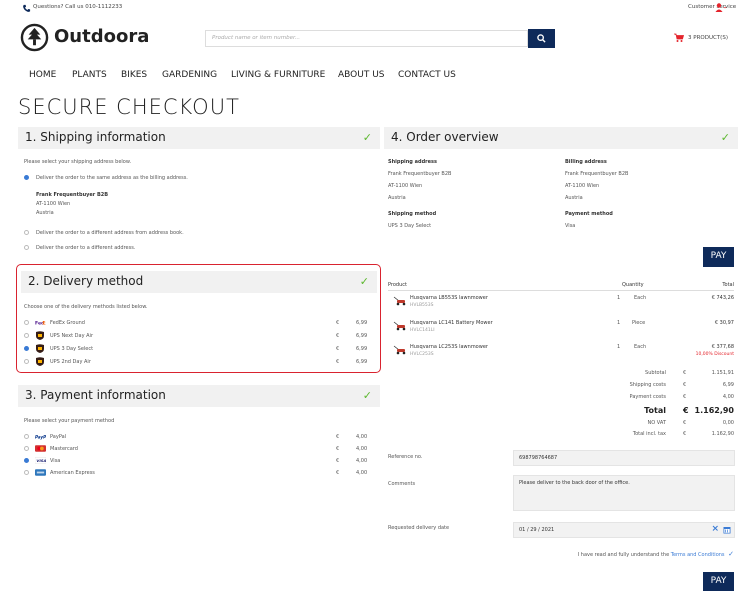 Image resolution: width=754 pixels, height=600 pixels. What do you see at coordinates (727, 530) in the screenshot?
I see `calendar-icon` at bounding box center [727, 530].